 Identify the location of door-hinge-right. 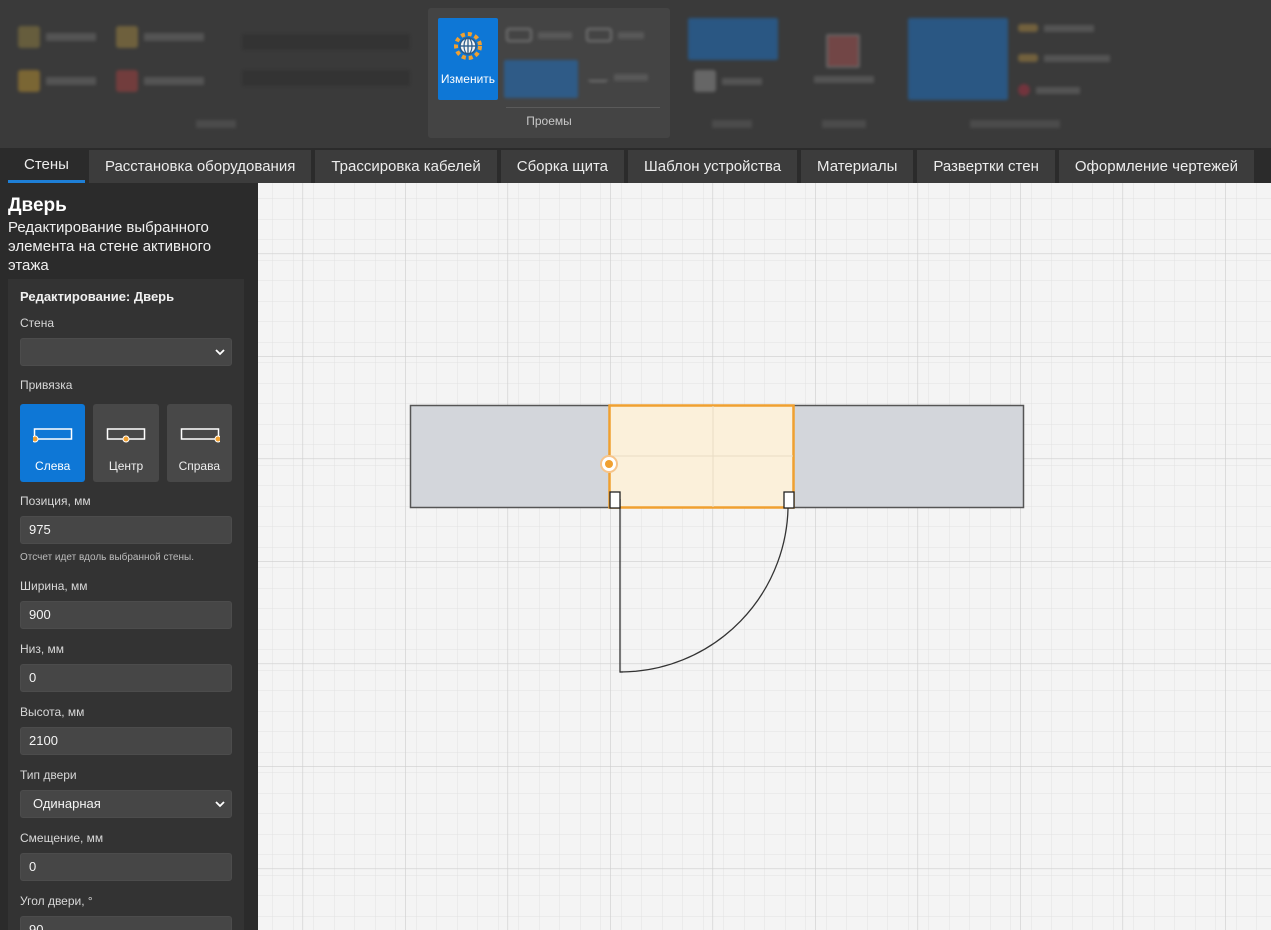
(789, 500).